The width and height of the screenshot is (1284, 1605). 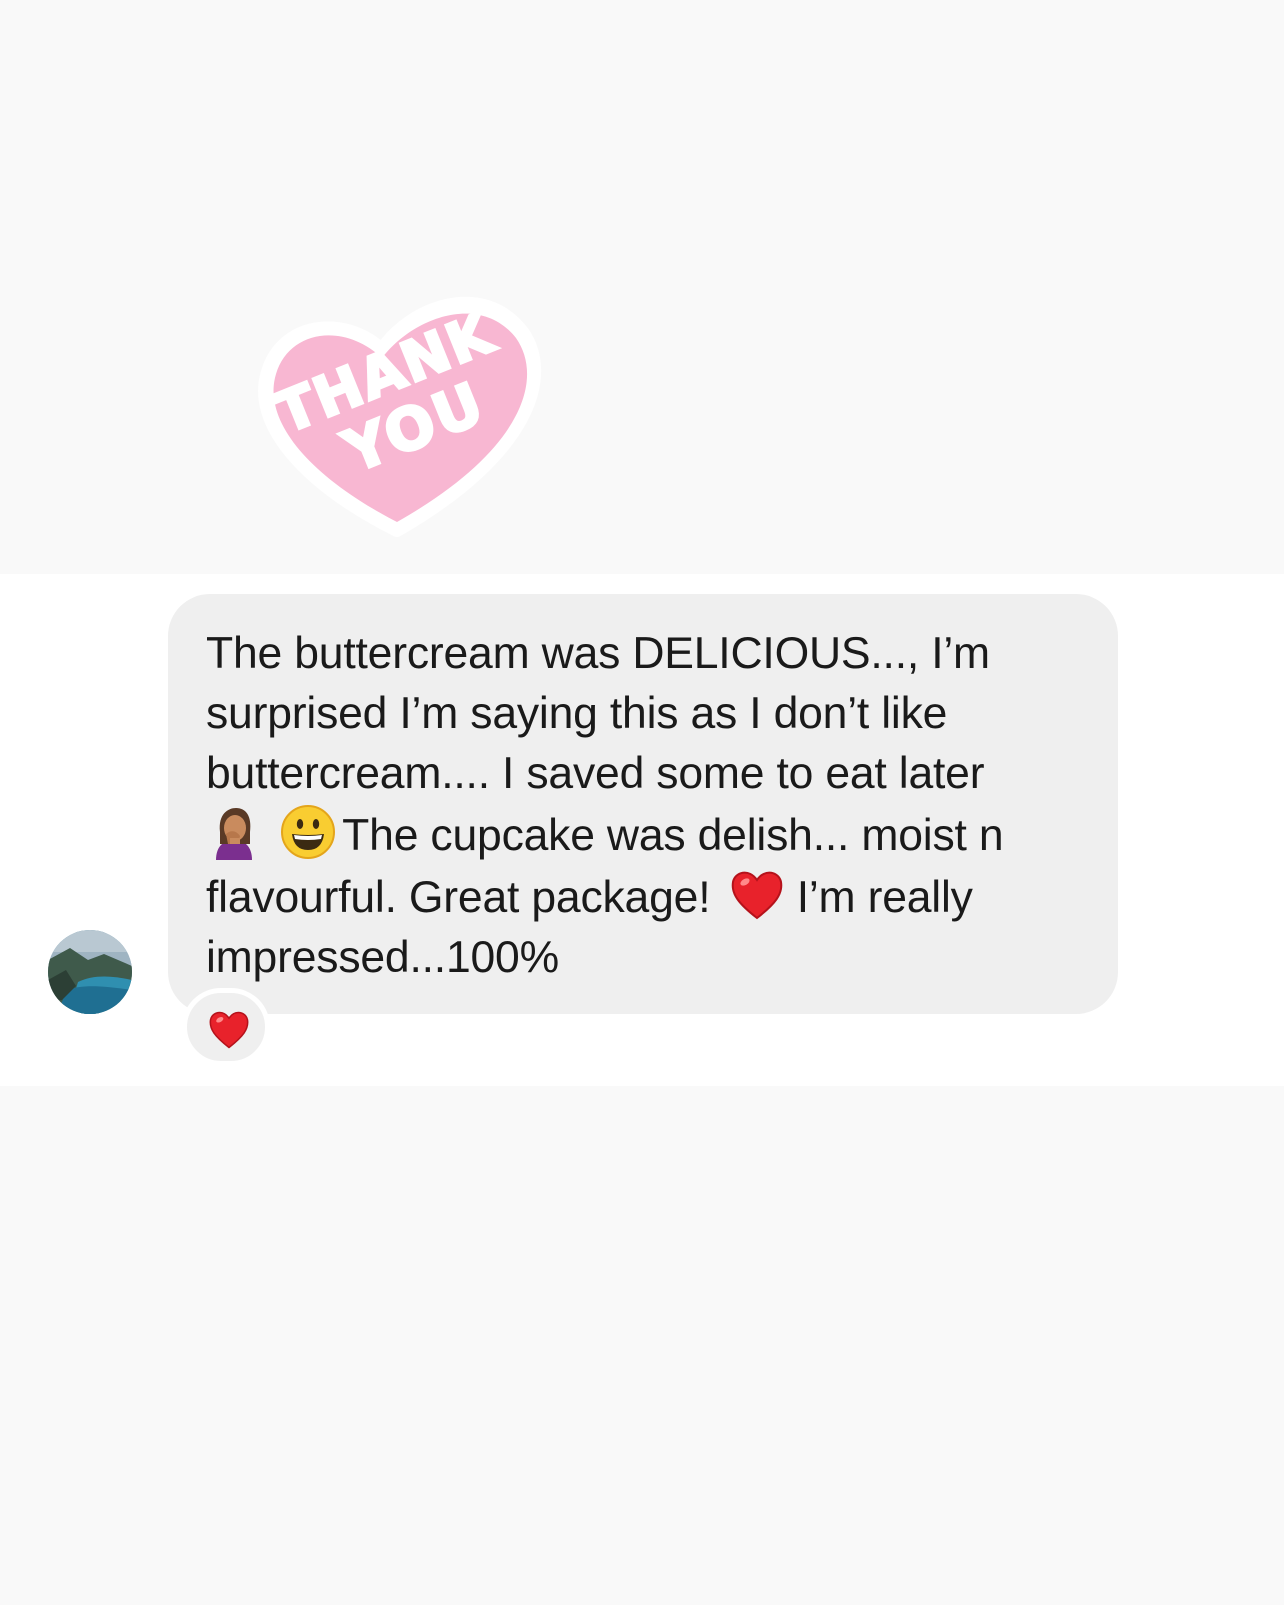 I want to click on message-line: impressed...100%, so click(x=382, y=957).